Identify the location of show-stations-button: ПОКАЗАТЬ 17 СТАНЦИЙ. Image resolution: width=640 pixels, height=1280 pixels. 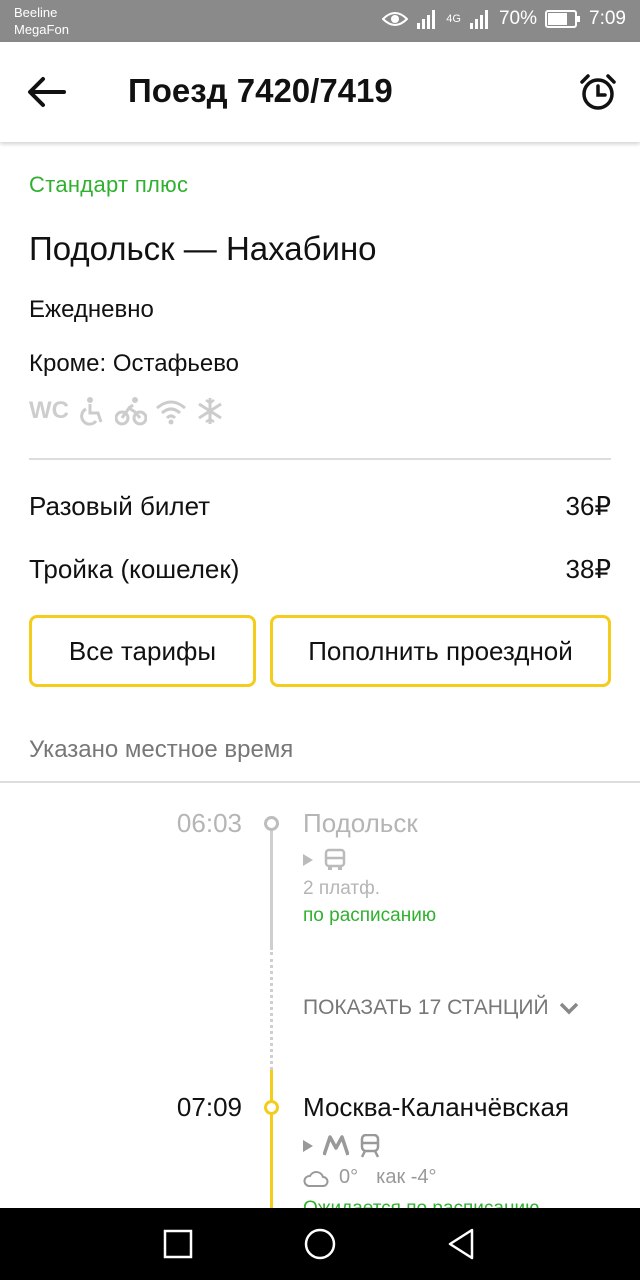
(441, 1008).